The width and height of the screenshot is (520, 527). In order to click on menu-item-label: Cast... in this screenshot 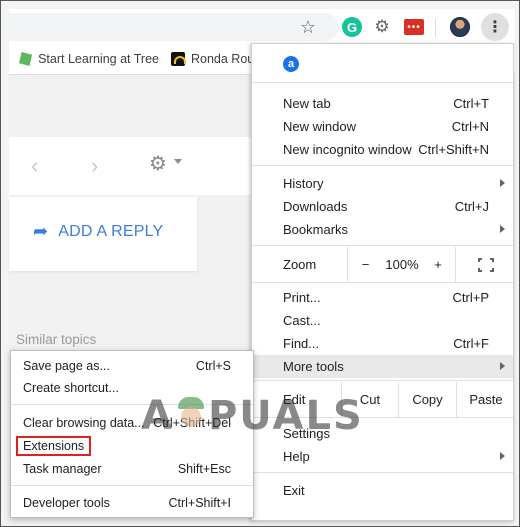, I will do `click(302, 320)`.